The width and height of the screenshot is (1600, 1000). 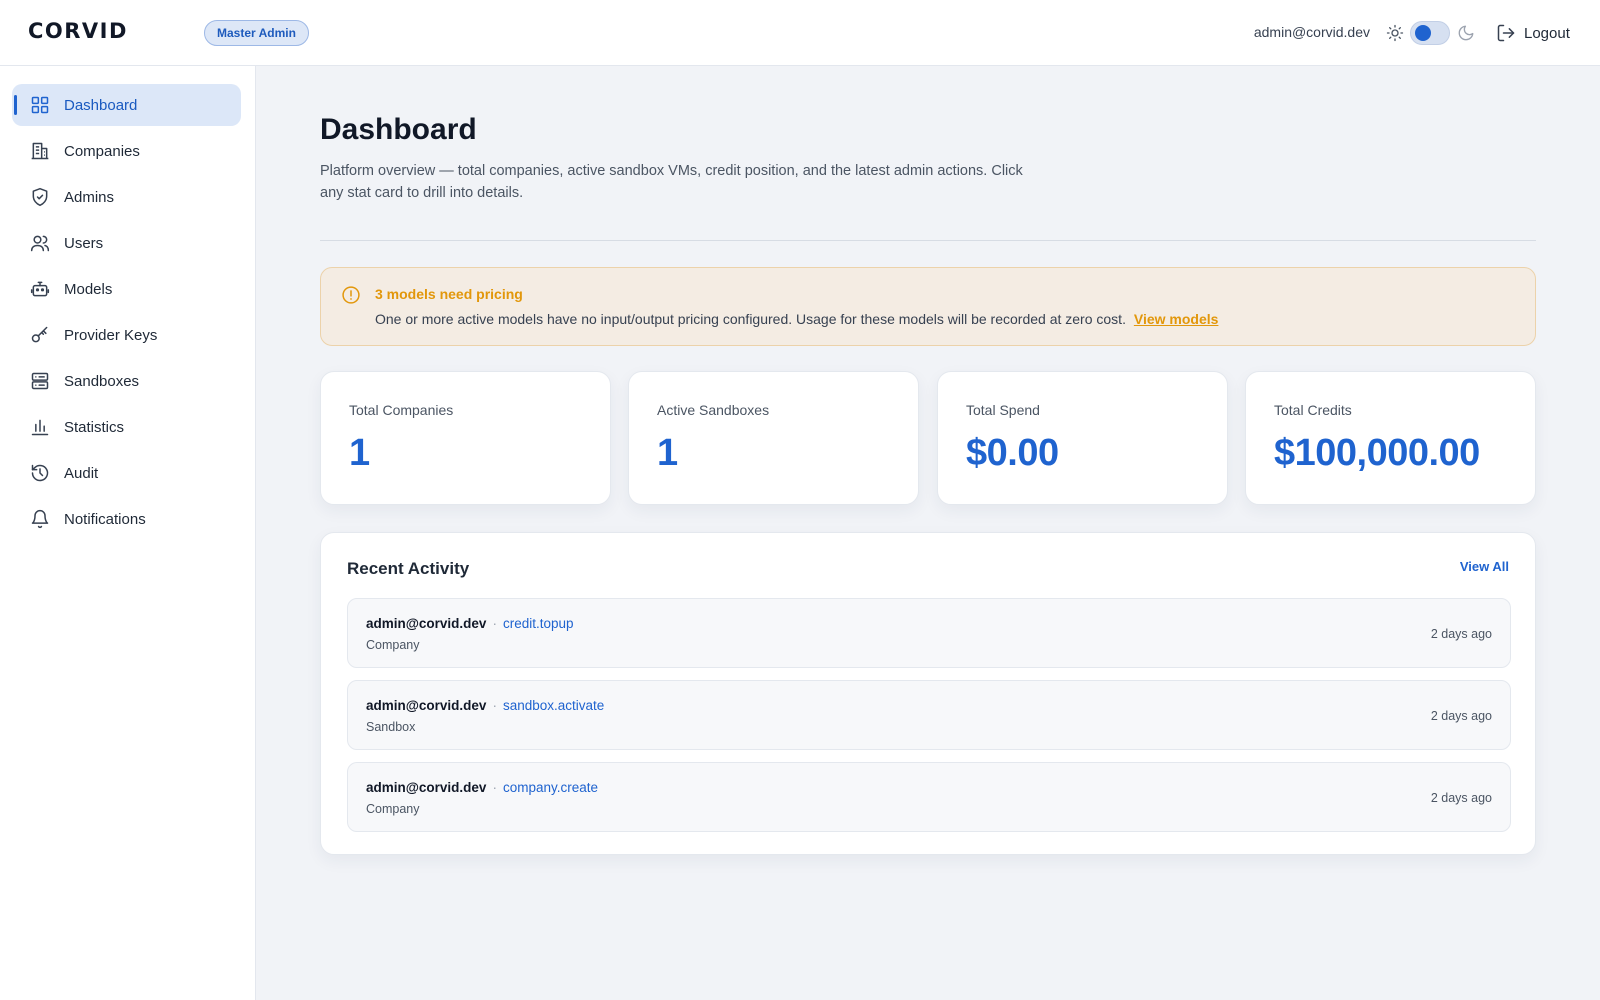 What do you see at coordinates (102, 381) in the screenshot?
I see `sidebar-item-label: Sandboxes` at bounding box center [102, 381].